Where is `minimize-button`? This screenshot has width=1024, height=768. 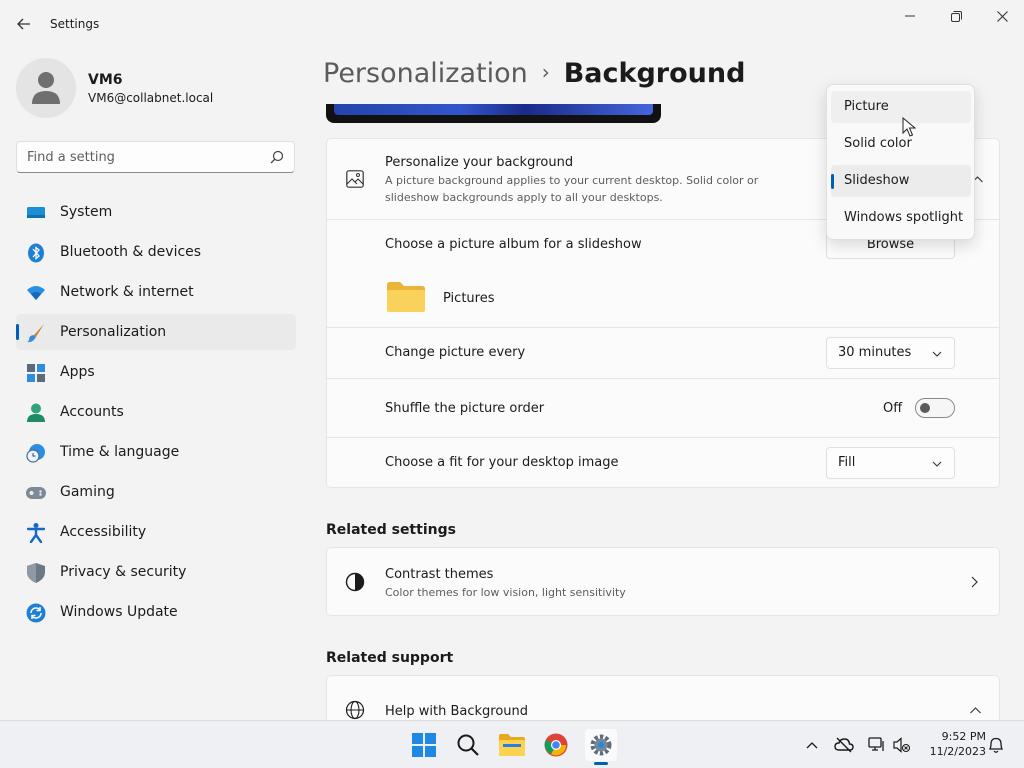
minimize-button is located at coordinates (910, 16).